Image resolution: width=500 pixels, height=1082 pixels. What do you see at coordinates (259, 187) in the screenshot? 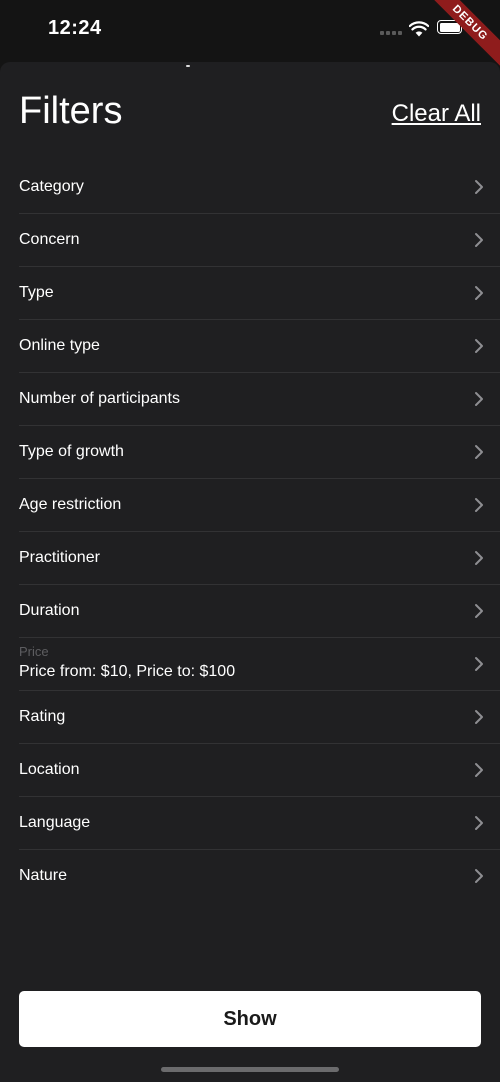
I see `filter-item-category: Category` at bounding box center [259, 187].